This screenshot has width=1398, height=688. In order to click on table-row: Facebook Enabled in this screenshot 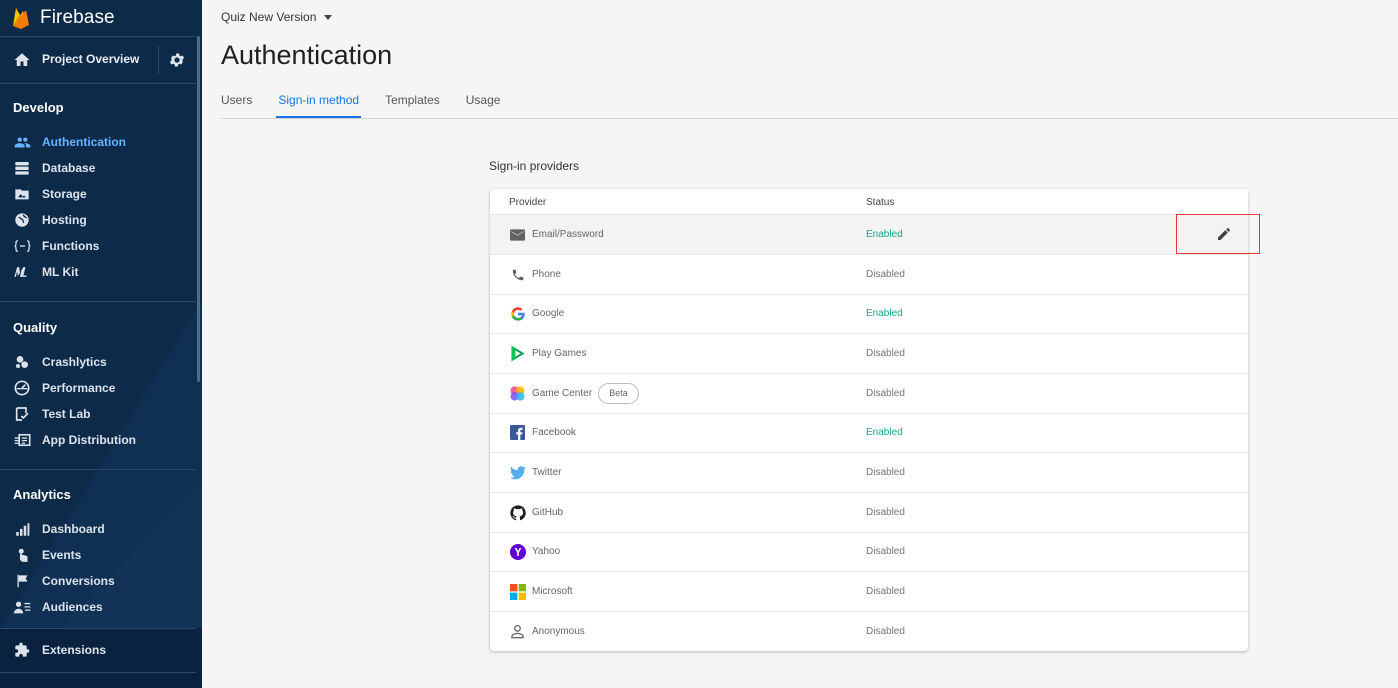, I will do `click(869, 433)`.